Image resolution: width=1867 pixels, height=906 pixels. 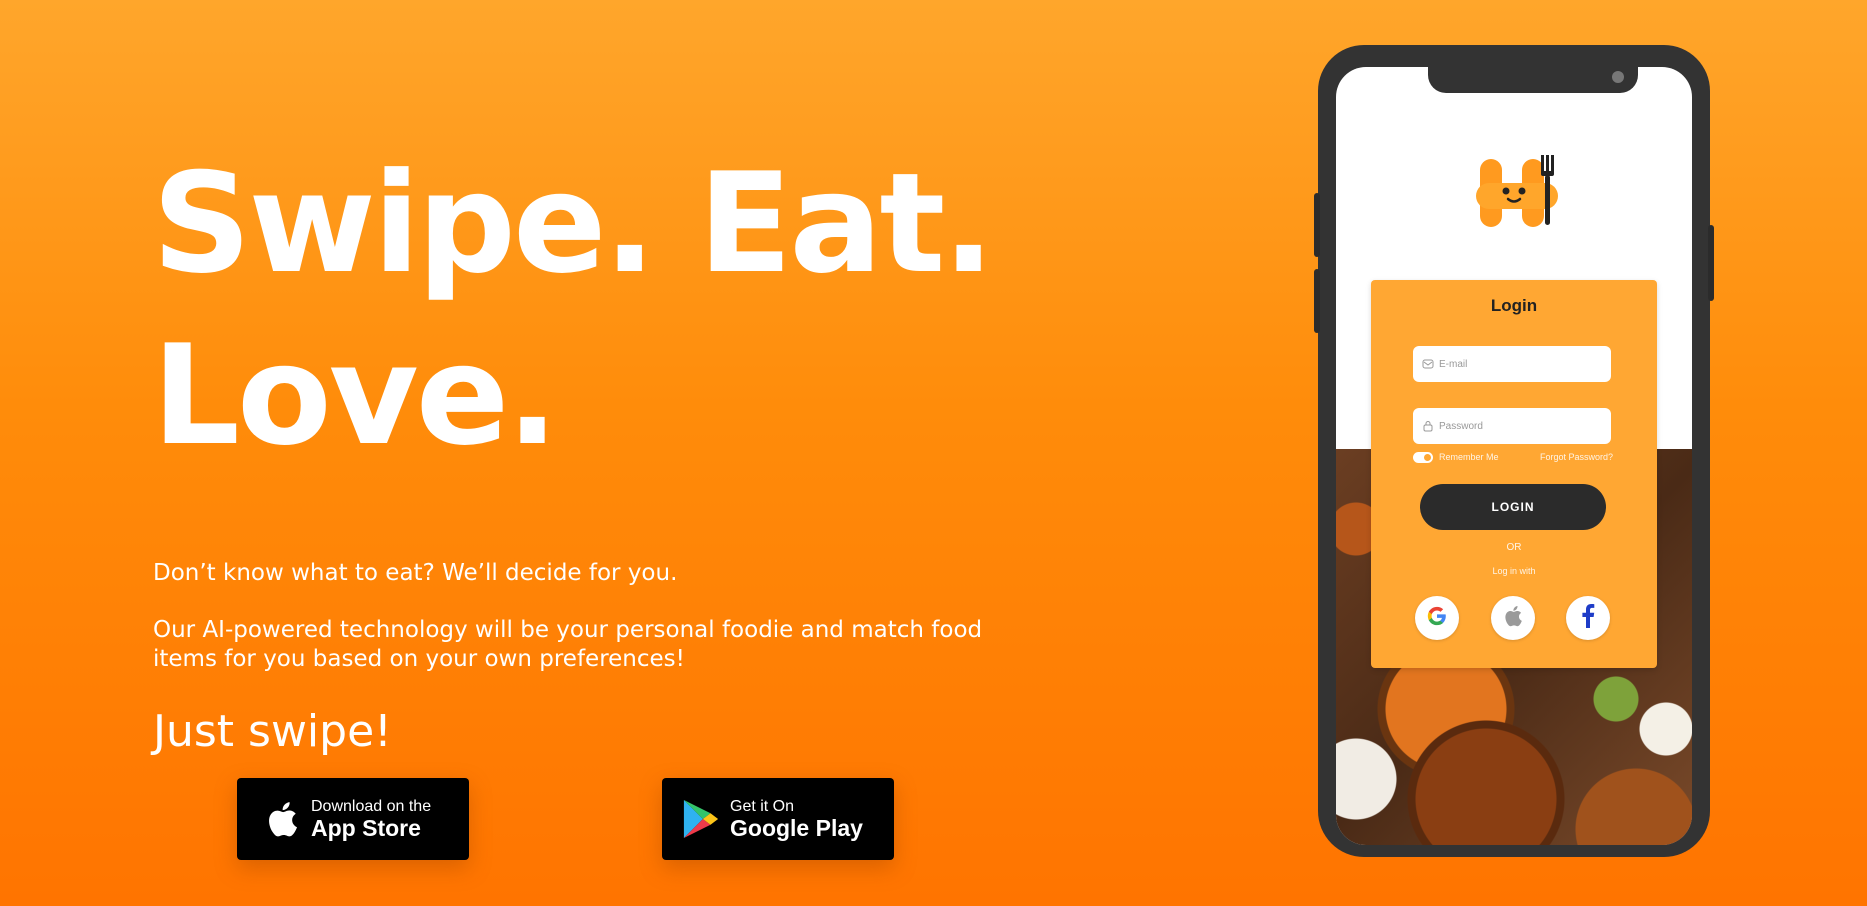 I want to click on google-play-small-label: Get it On, so click(x=762, y=806).